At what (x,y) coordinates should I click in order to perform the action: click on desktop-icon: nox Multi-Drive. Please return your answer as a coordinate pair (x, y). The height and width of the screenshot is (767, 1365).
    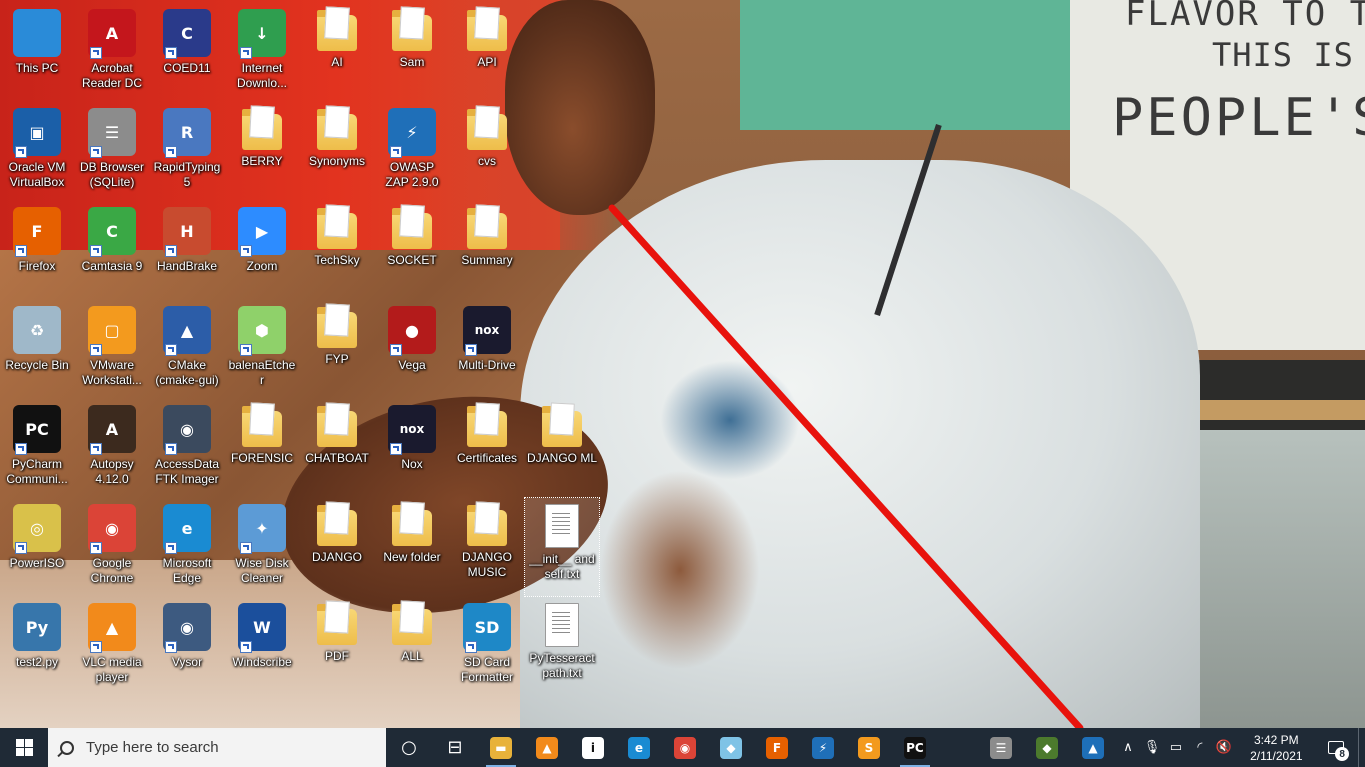
    Looking at the image, I should click on (487, 349).